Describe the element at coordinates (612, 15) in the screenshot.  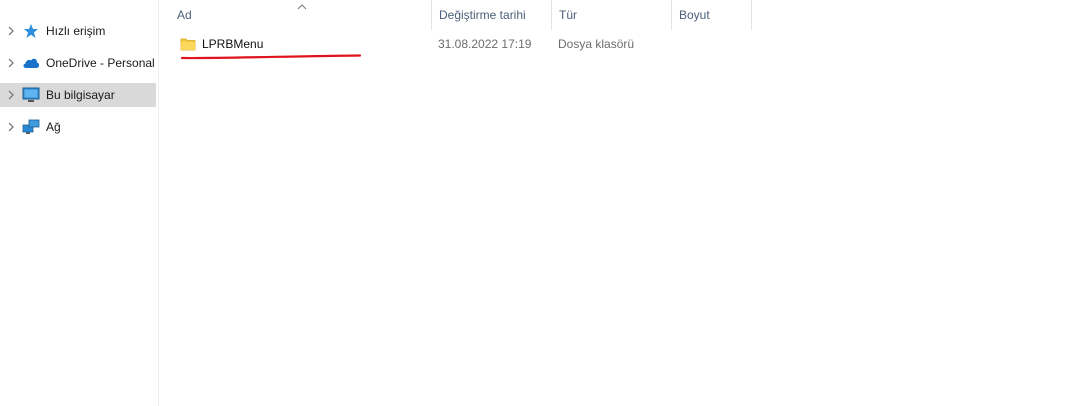
I see `column-header-type: Tür` at that location.